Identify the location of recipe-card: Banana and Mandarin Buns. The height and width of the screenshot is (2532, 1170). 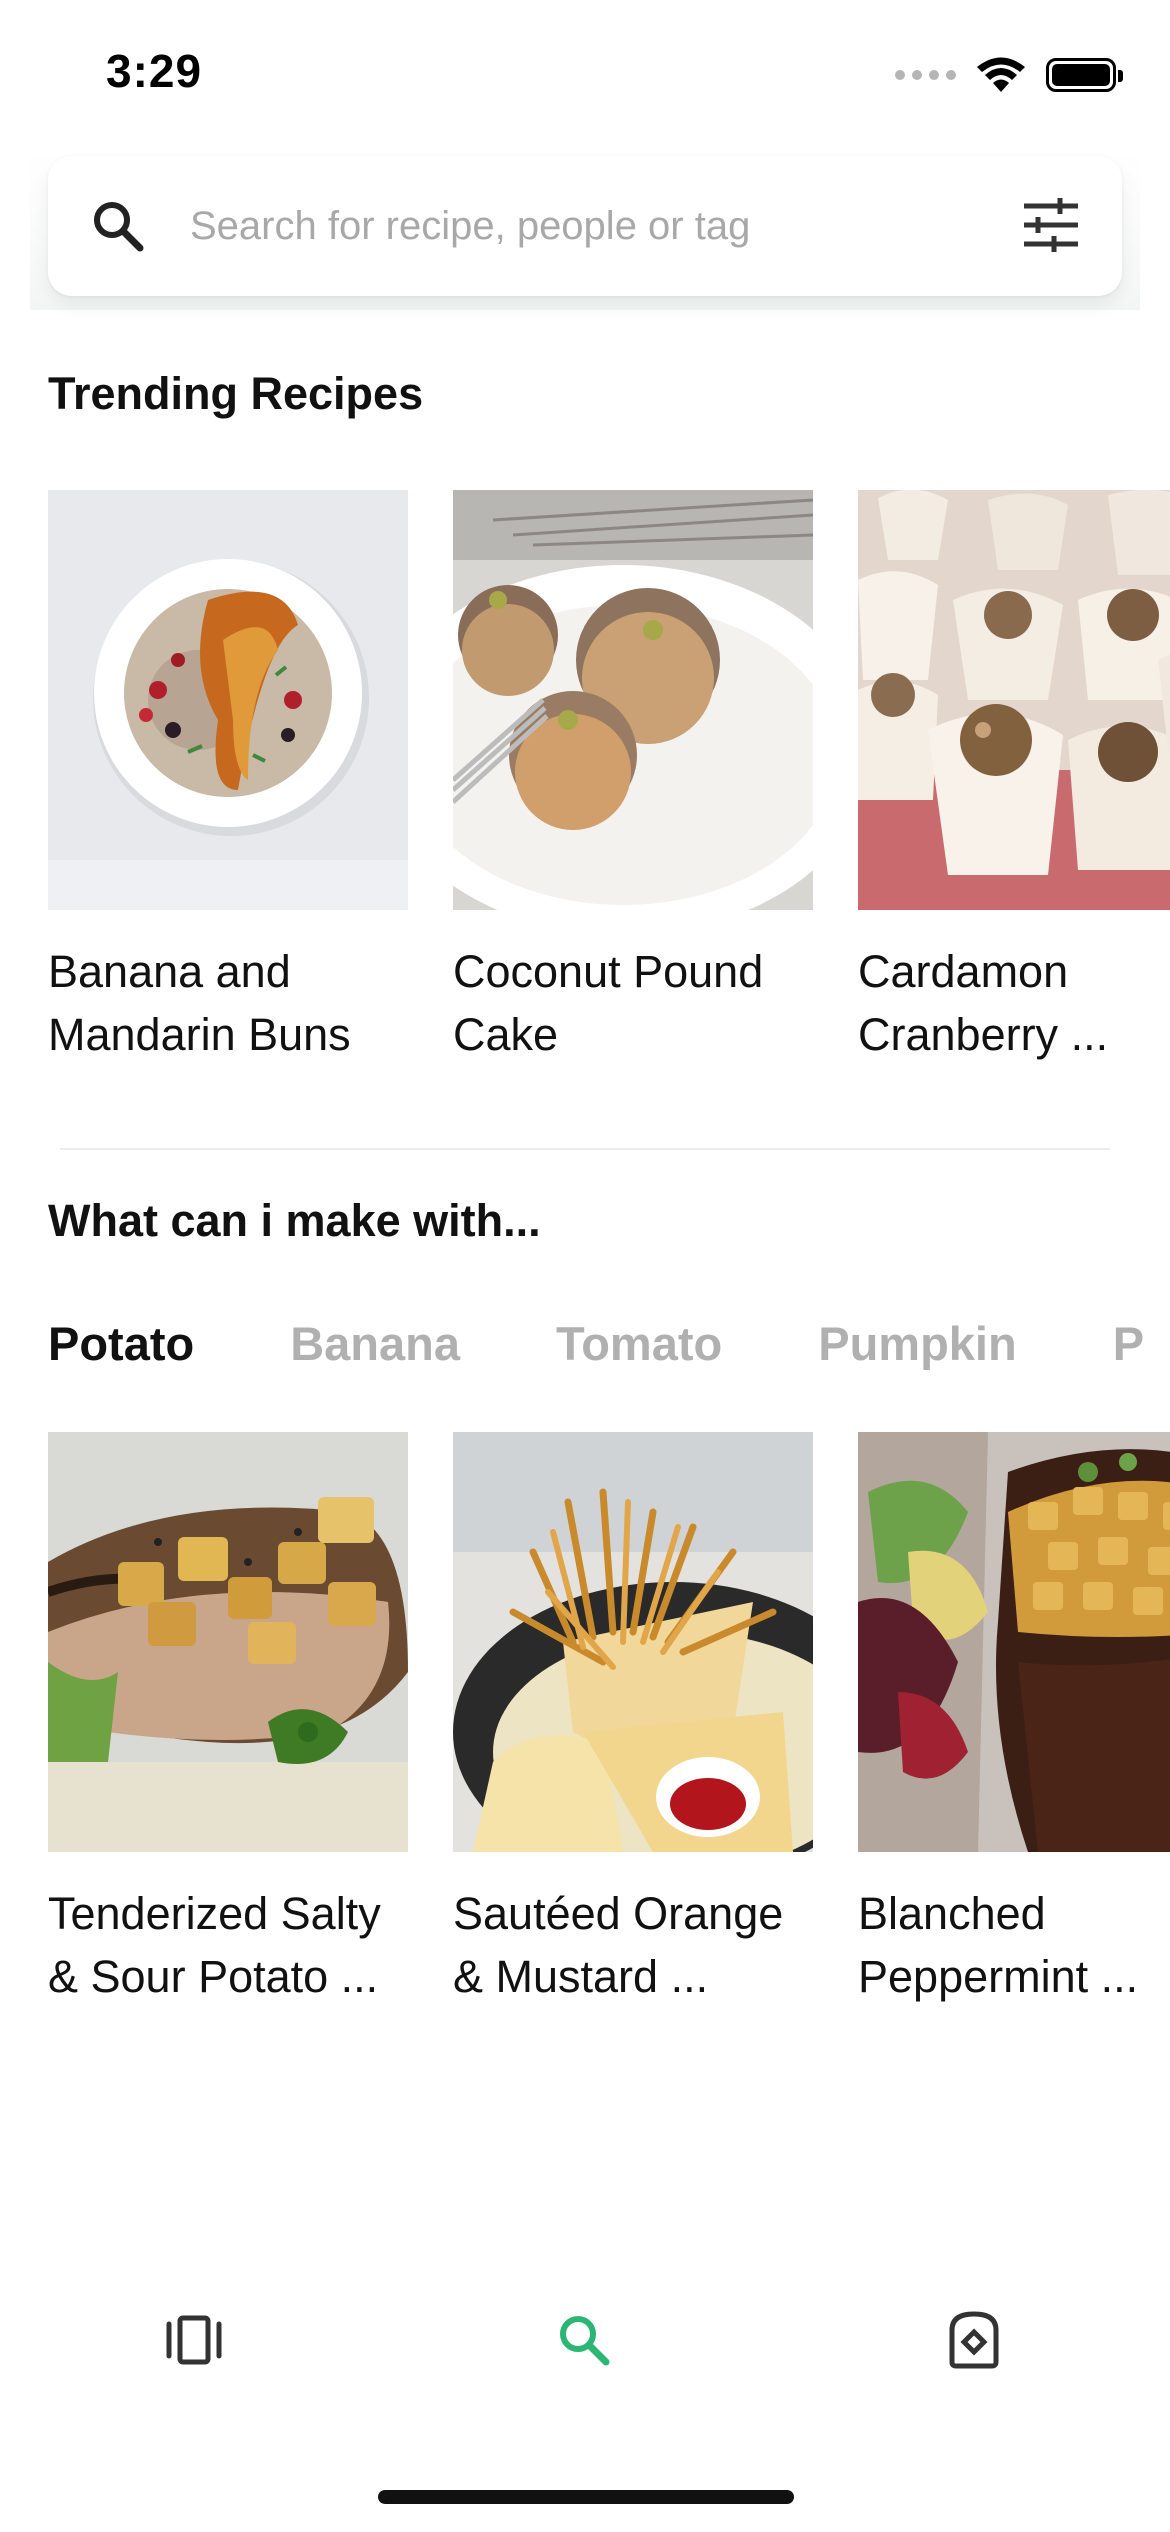
(228, 778).